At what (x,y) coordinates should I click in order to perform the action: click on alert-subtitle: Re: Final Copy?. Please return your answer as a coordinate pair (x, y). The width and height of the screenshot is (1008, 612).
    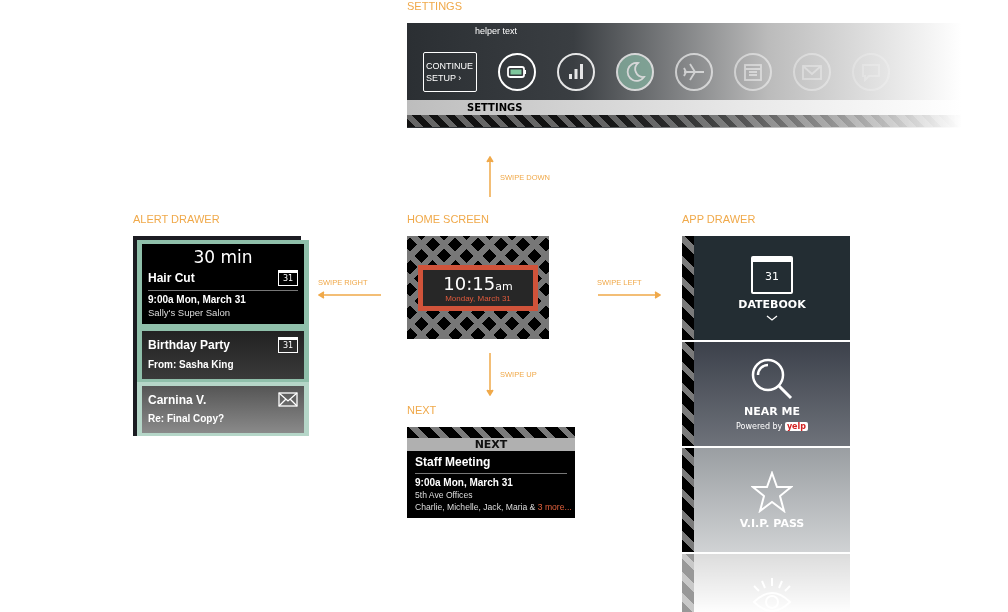
    Looking at the image, I should click on (187, 418).